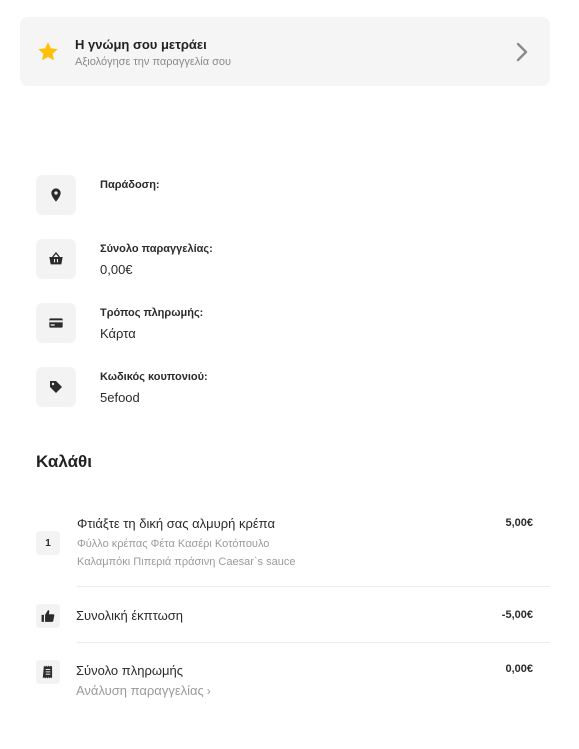 The height and width of the screenshot is (749, 579). What do you see at coordinates (154, 377) in the screenshot?
I see `coupon-label: Κωδικός κουπονιού:` at bounding box center [154, 377].